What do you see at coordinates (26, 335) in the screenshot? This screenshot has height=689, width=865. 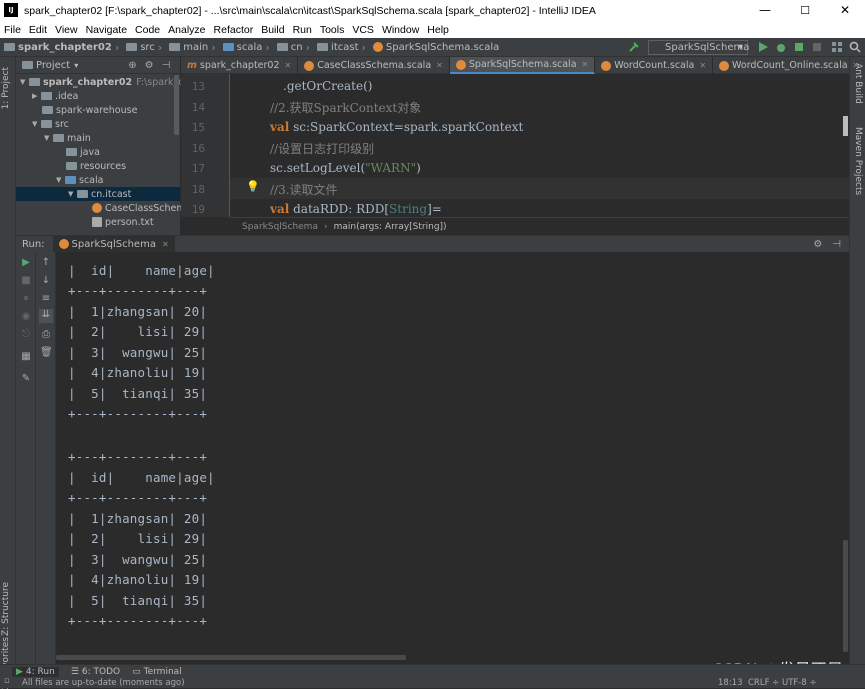 I see `exit-icon: ⎋` at bounding box center [26, 335].